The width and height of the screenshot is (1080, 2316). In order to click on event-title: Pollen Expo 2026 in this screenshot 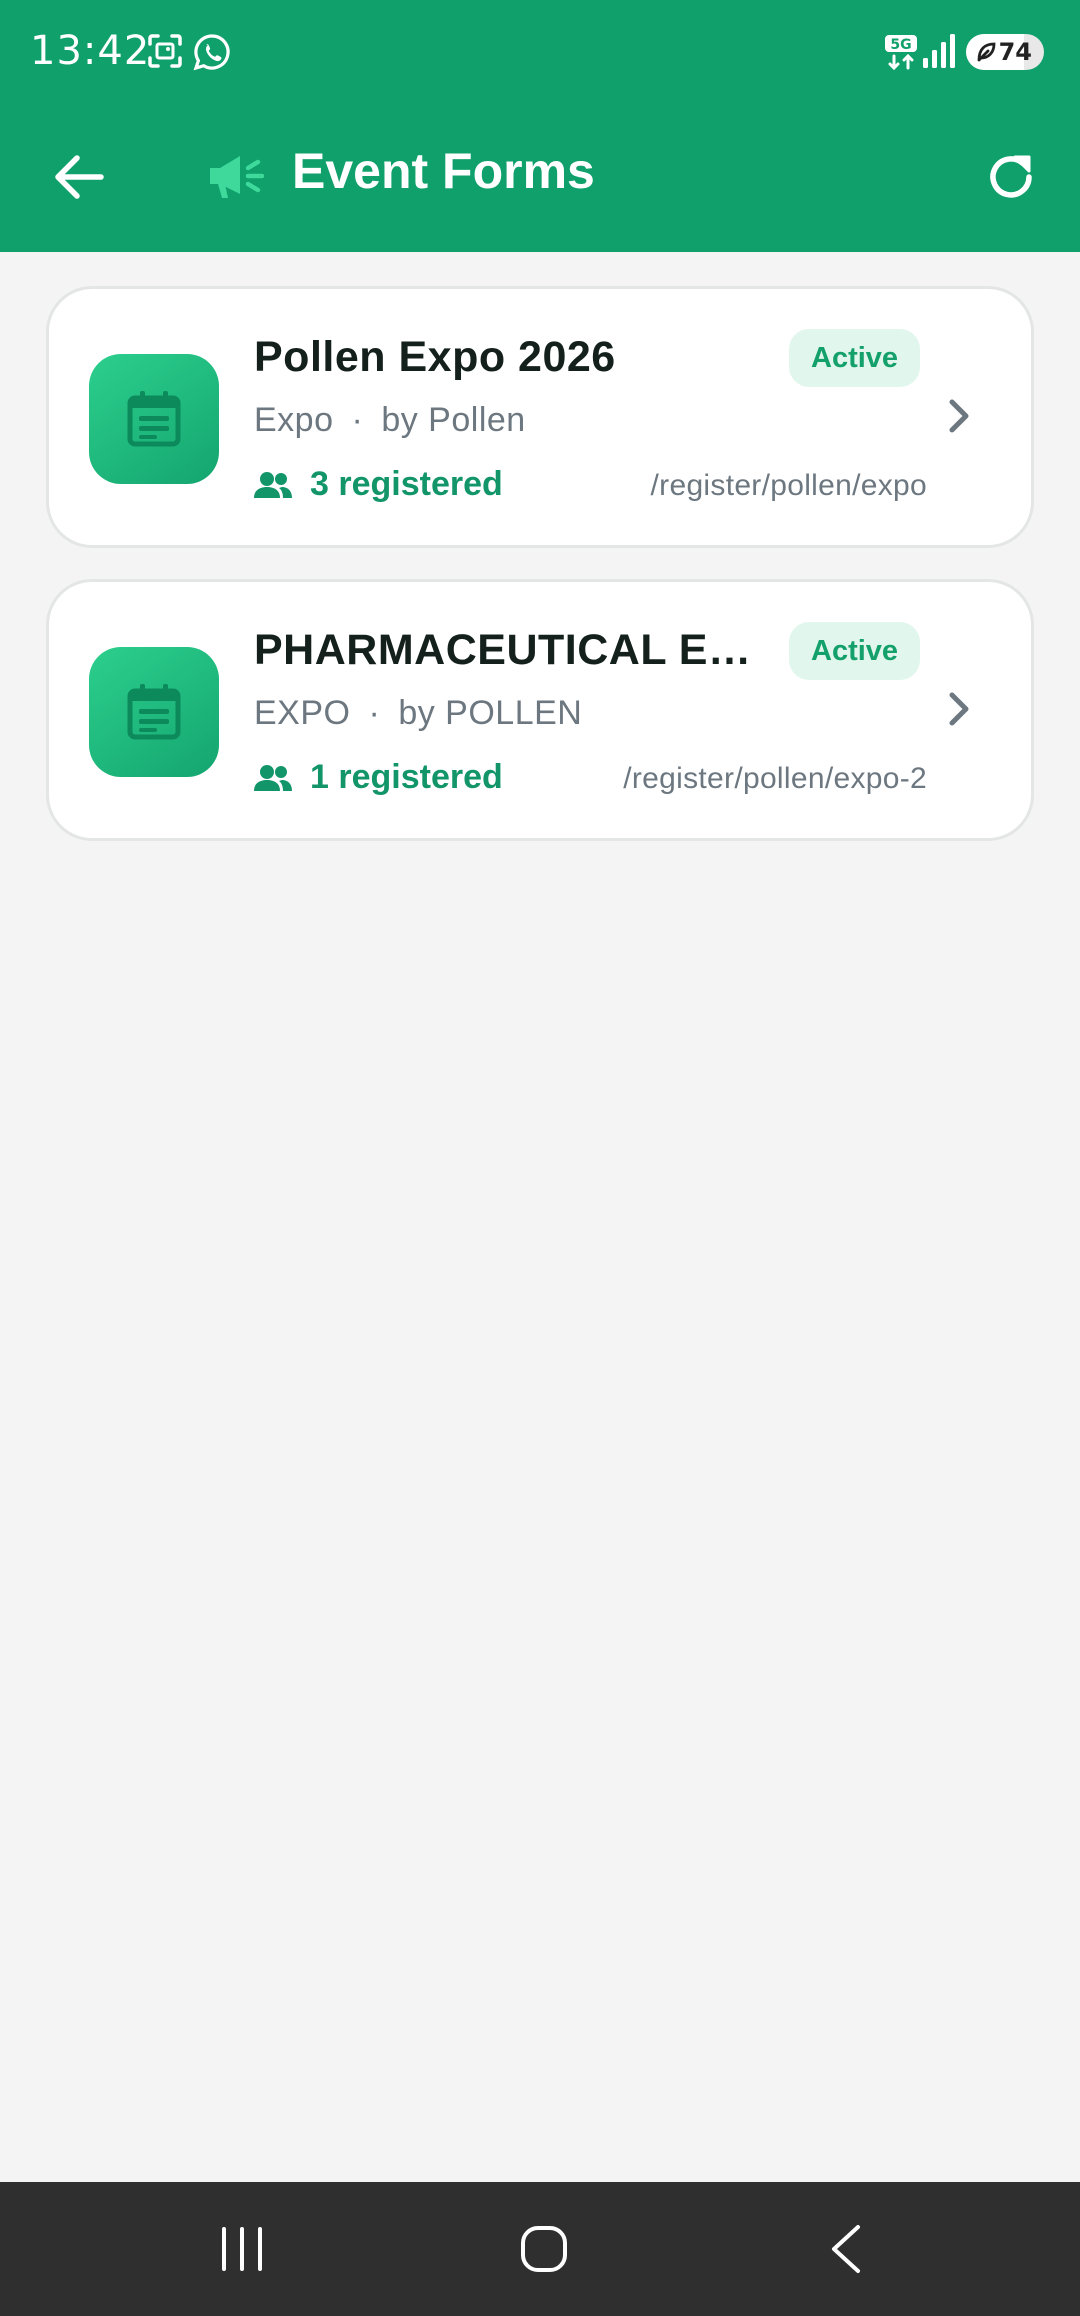, I will do `click(435, 357)`.